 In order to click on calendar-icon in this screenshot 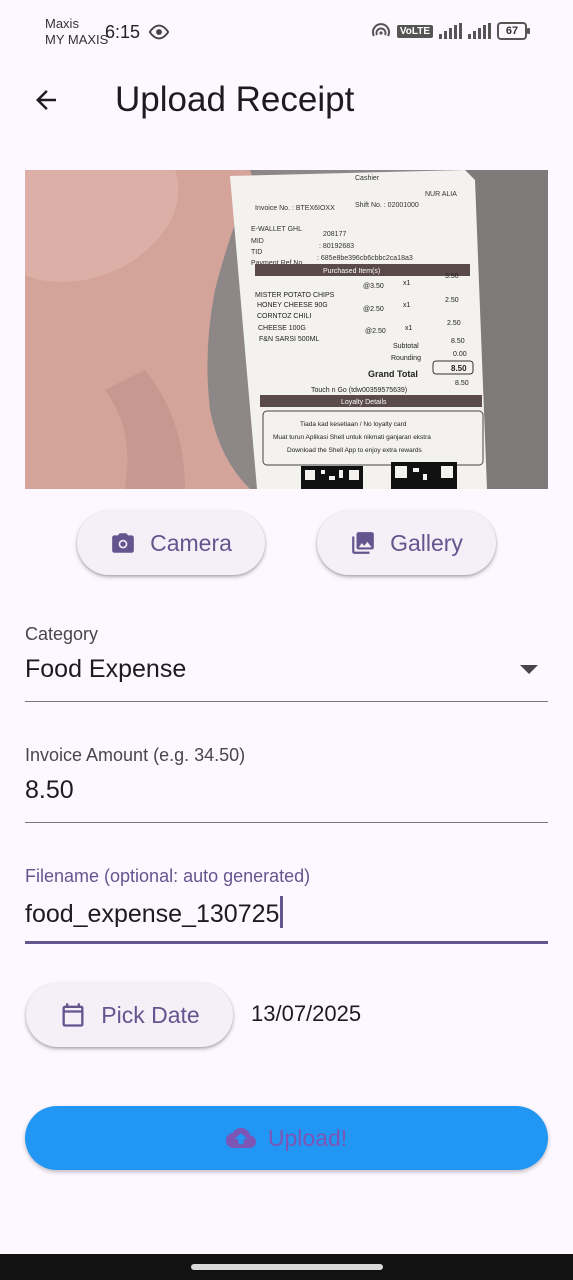, I will do `click(73, 1015)`.